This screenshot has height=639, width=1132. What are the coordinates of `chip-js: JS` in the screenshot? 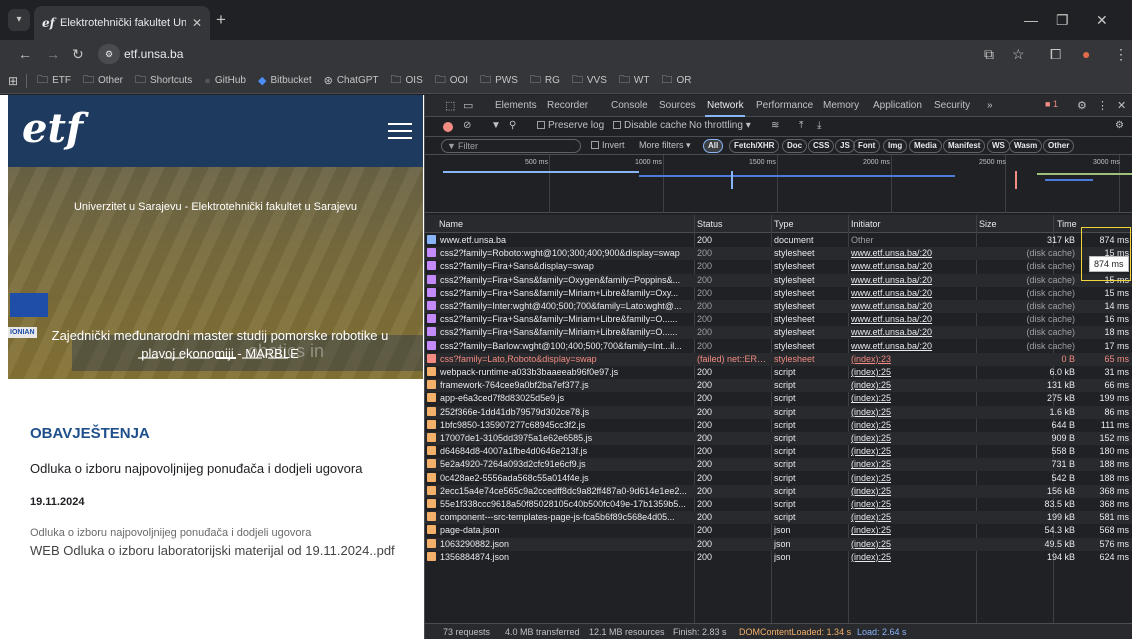 It's located at (845, 146).